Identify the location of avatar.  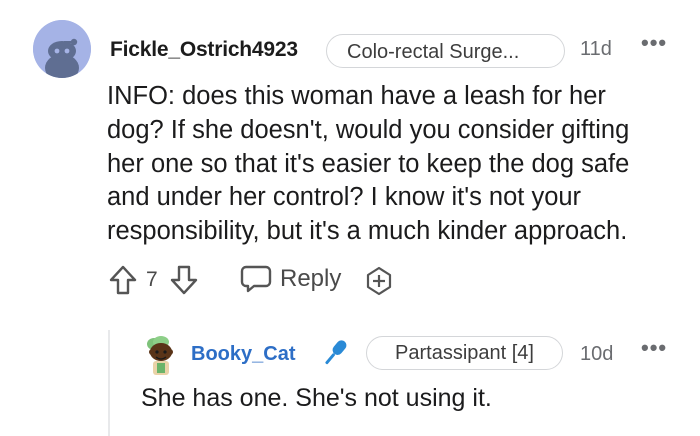
(62, 49).